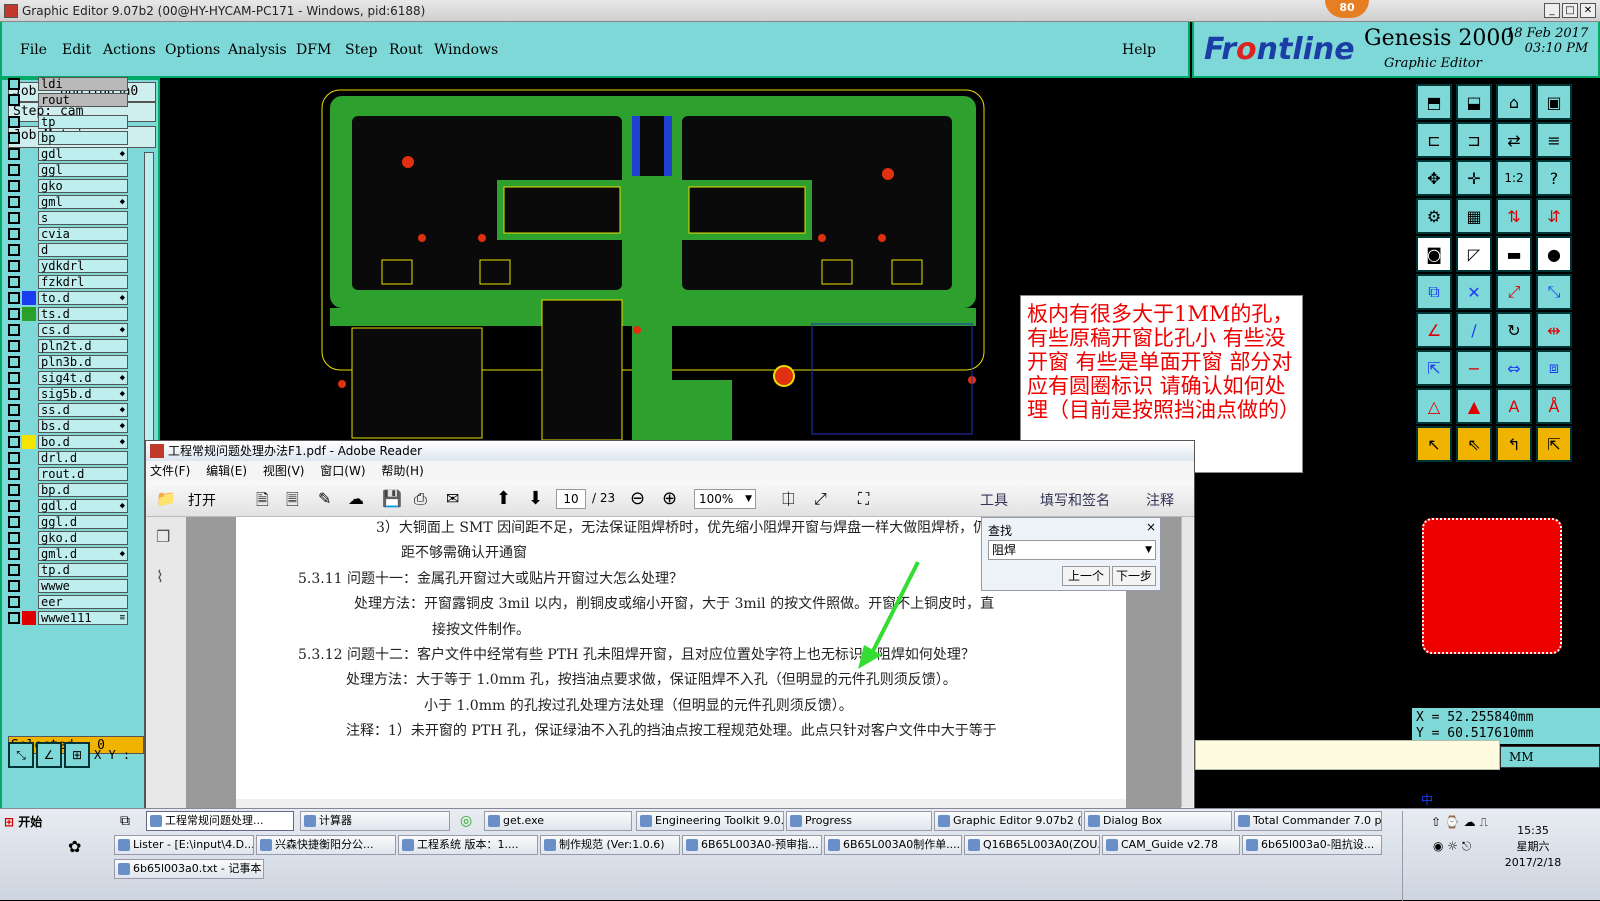  I want to click on layer-row: gko.d, so click(68, 538).